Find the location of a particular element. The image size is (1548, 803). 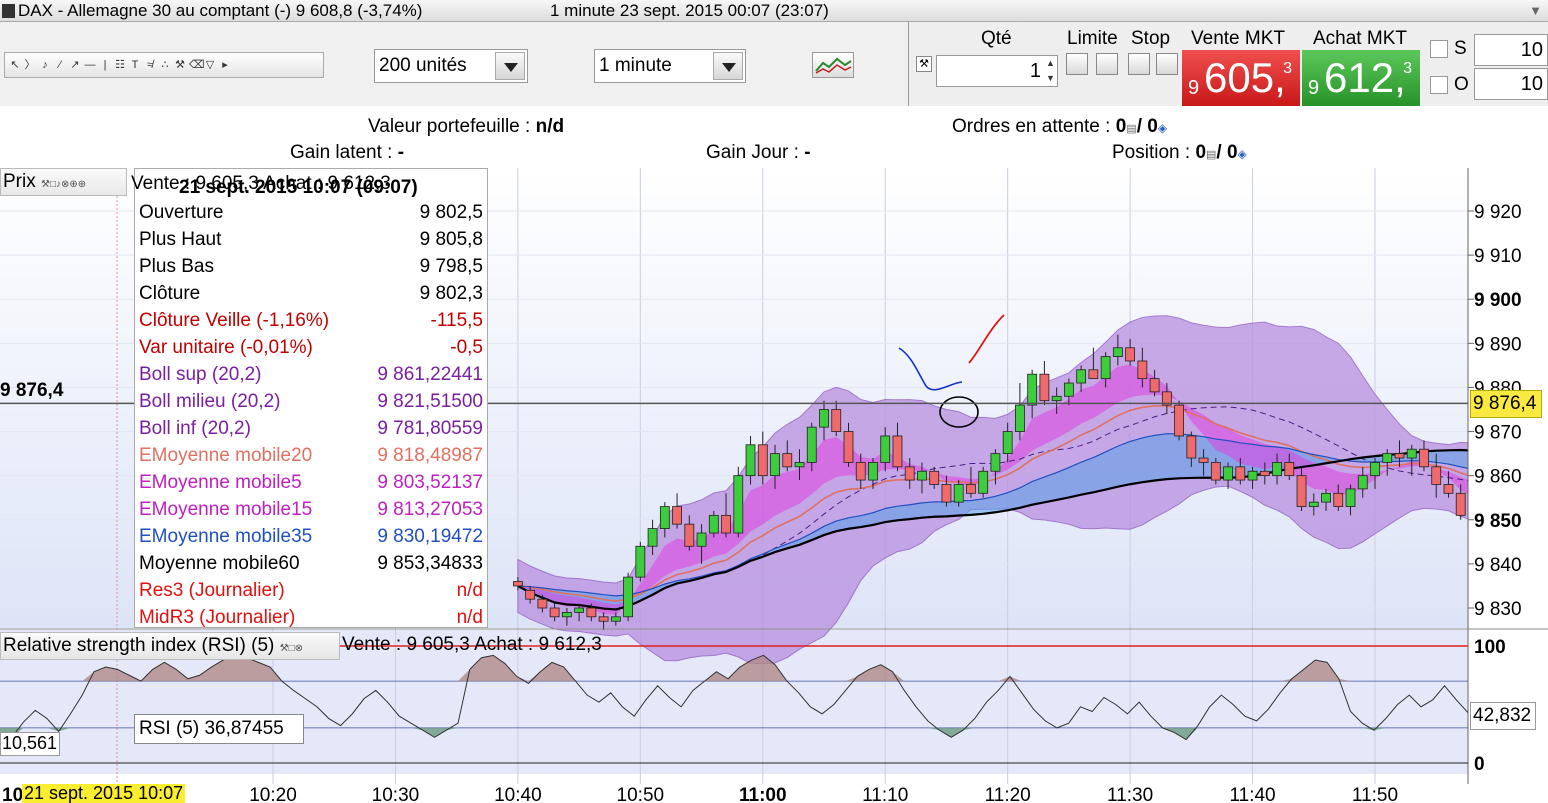

trendline-icon: ∕ is located at coordinates (60, 65).